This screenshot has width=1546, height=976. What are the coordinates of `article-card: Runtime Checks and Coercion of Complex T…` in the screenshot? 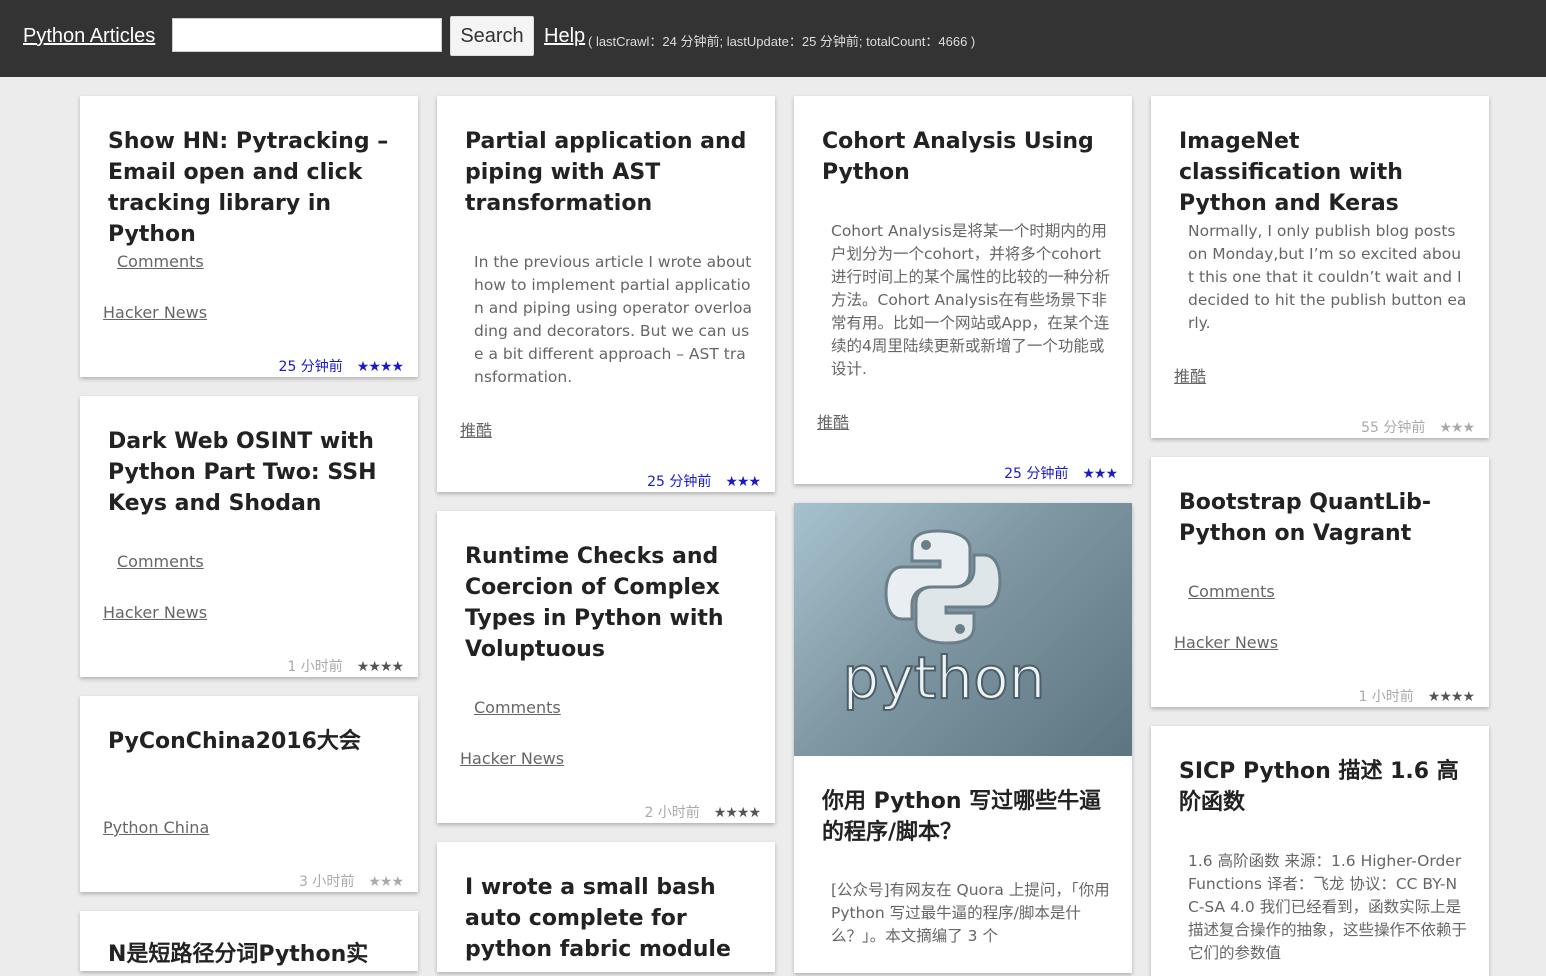 It's located at (606, 667).